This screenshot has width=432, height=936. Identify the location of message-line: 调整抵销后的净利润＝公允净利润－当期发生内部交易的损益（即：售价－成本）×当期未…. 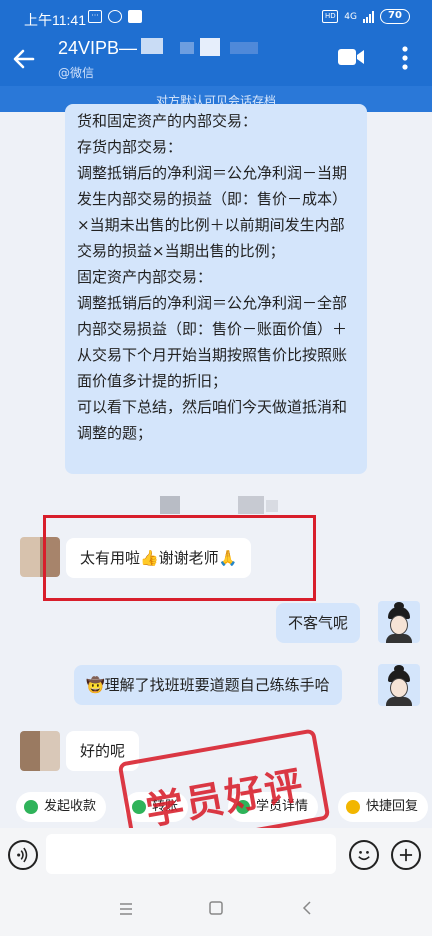
(212, 212).